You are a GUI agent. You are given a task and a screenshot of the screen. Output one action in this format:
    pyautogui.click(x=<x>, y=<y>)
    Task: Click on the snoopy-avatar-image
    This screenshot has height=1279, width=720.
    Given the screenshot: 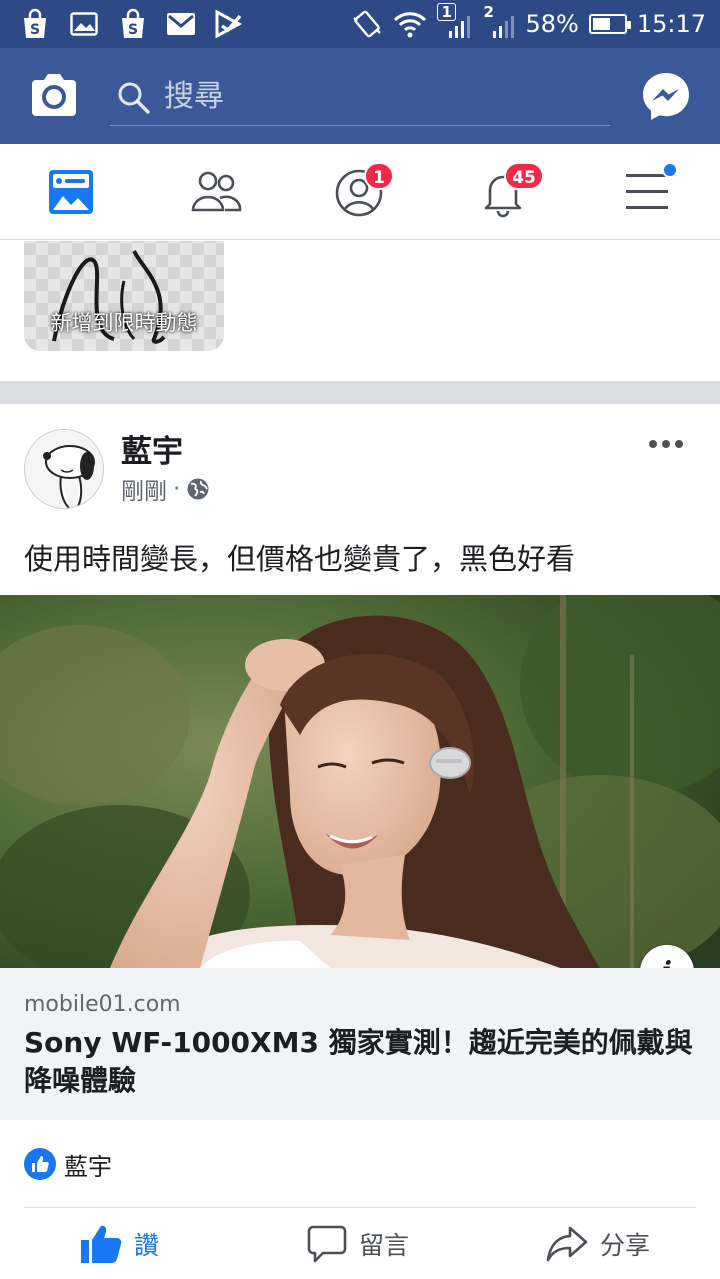 What is the action you would take?
    pyautogui.click(x=64, y=469)
    